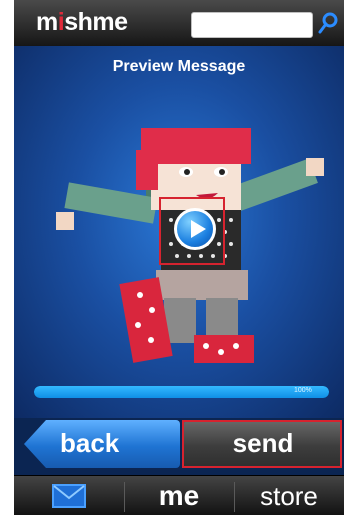 The height and width of the screenshot is (515, 345). I want to click on progress-bar, so click(181, 392).